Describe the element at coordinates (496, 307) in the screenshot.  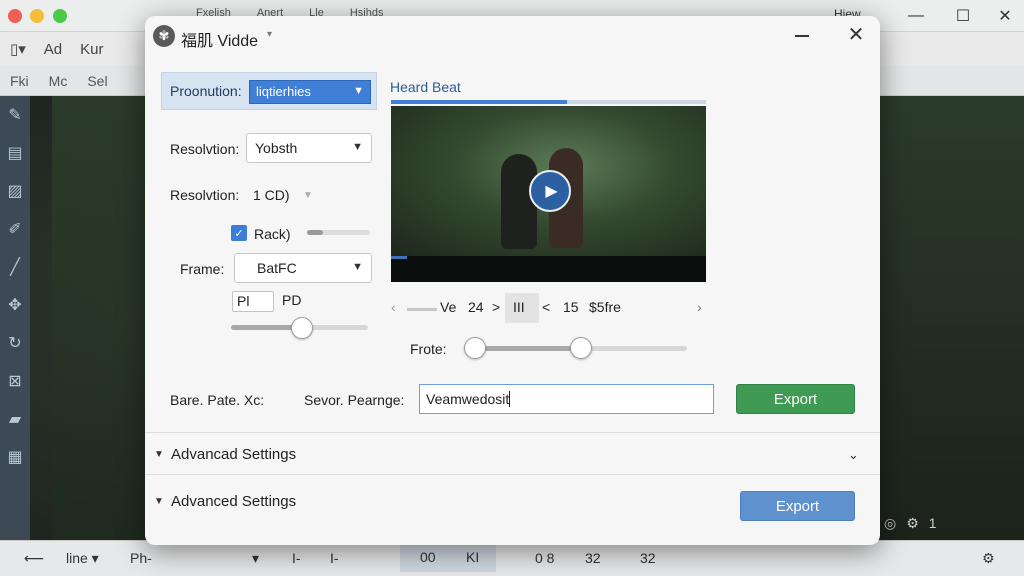
I see `step-forward-icon: >` at that location.